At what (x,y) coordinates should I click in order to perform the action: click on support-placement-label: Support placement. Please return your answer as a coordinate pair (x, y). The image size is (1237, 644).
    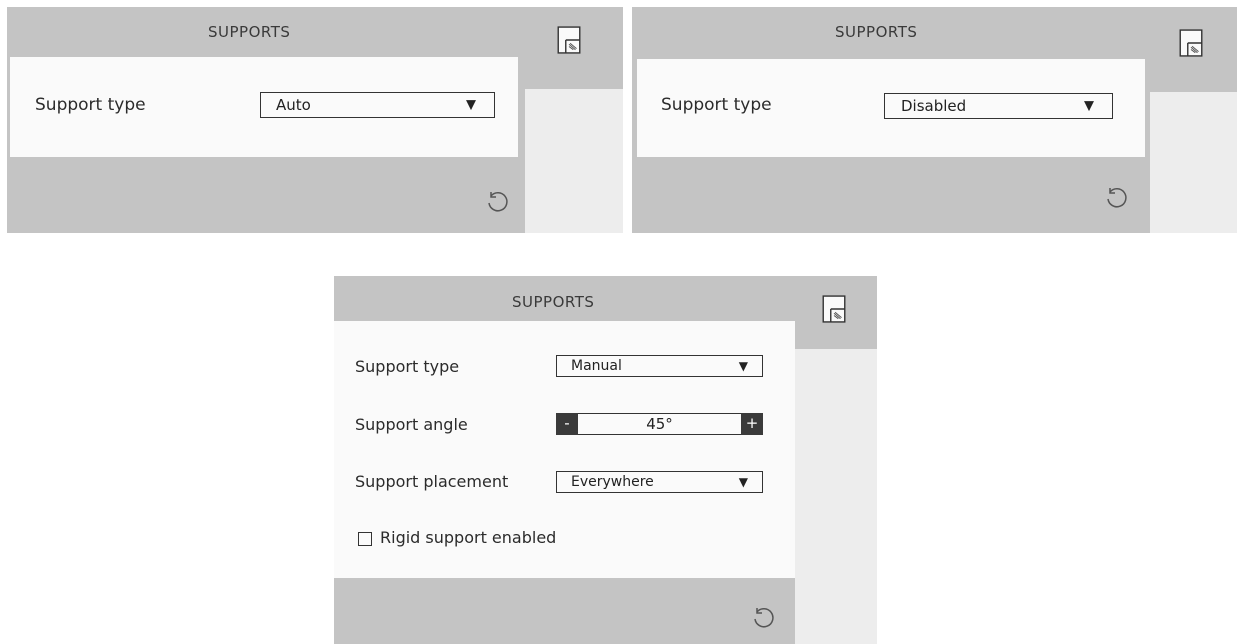
    Looking at the image, I should click on (432, 481).